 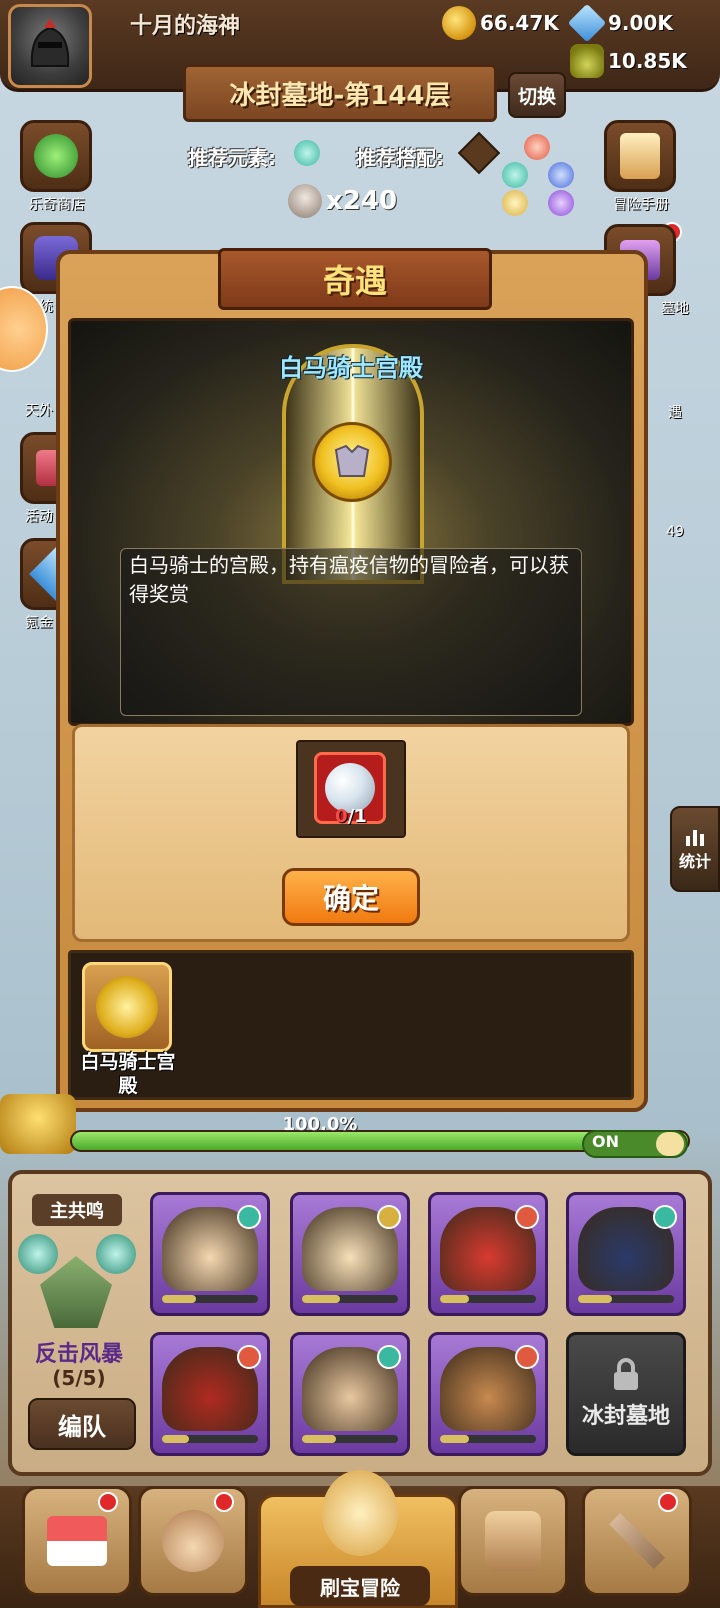 I want to click on skill-count: (5/5), so click(x=79, y=1378).